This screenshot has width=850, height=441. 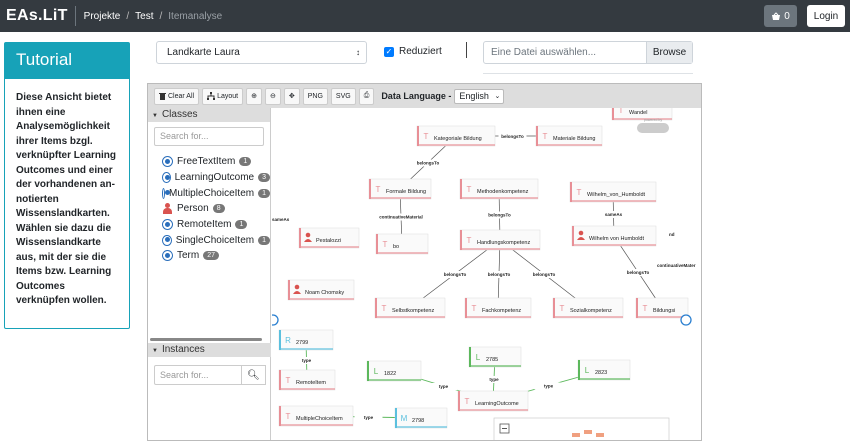 What do you see at coordinates (466, 50) in the screenshot?
I see `divider` at bounding box center [466, 50].